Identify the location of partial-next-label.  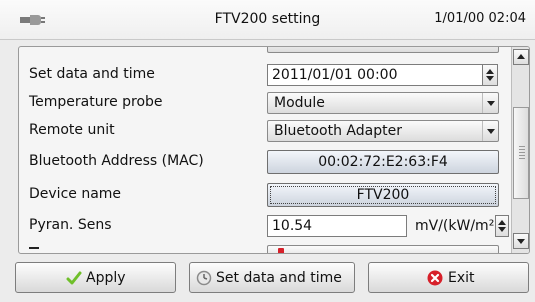
(34, 248).